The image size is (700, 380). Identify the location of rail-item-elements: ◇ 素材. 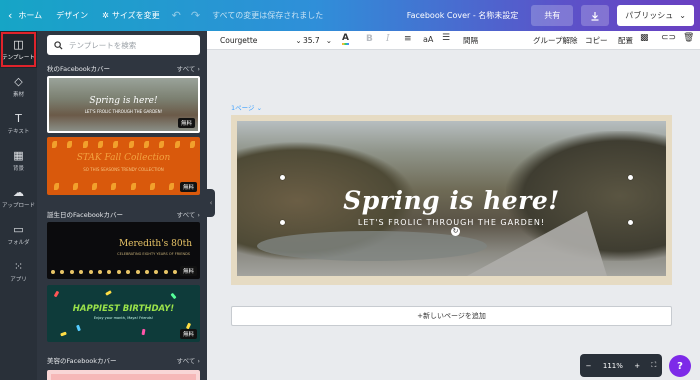
(18, 86).